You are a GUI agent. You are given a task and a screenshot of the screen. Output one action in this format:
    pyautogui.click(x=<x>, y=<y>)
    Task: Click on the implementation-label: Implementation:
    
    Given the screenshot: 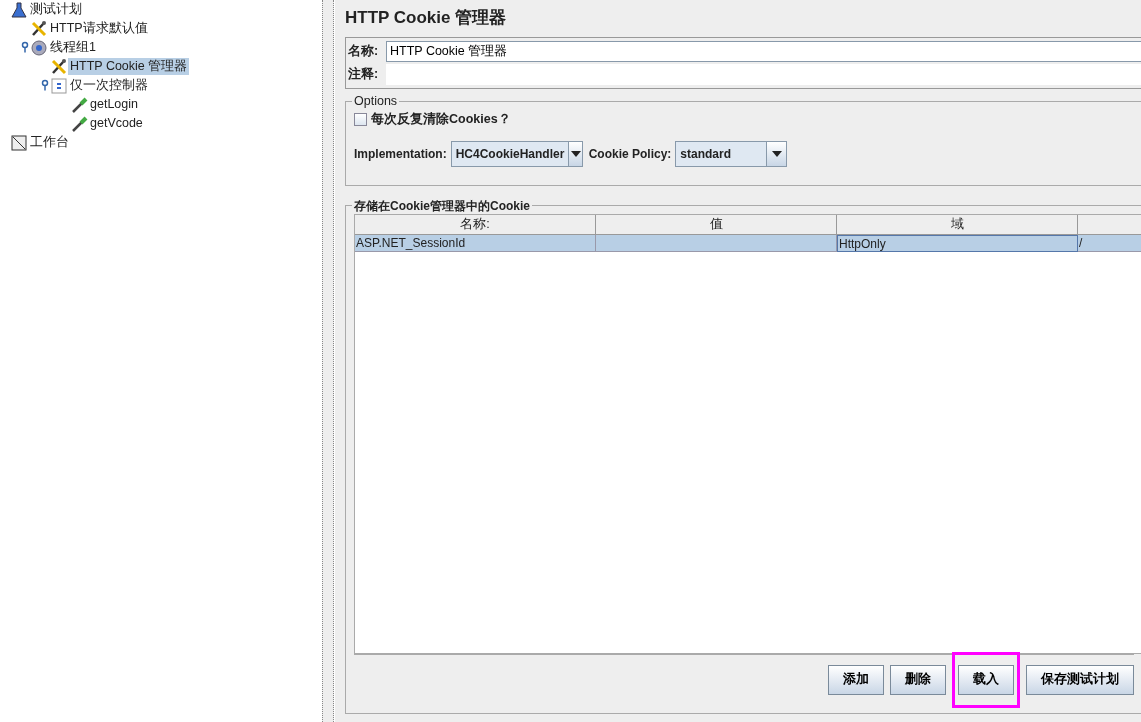 What is the action you would take?
    pyautogui.click(x=400, y=154)
    